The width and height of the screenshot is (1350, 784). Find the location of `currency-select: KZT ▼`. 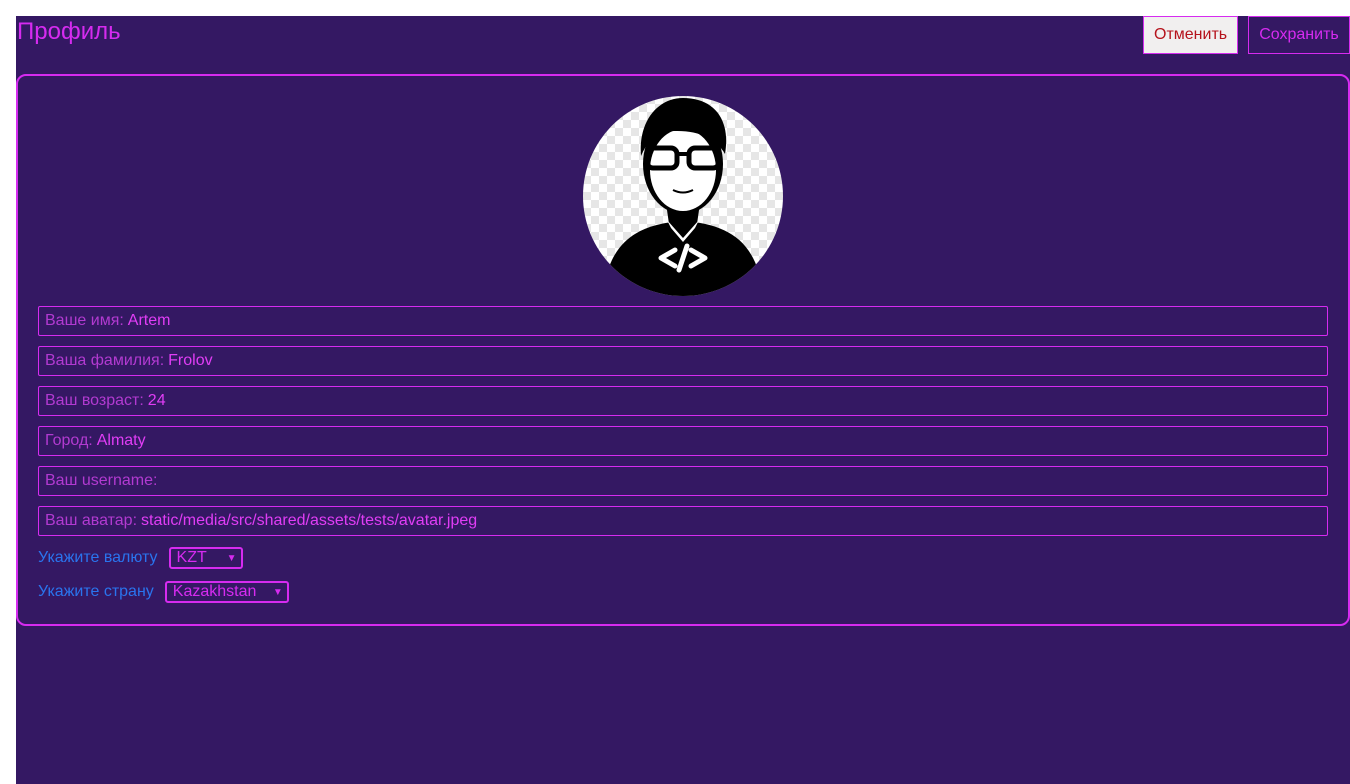

currency-select: KZT ▼ is located at coordinates (205, 558).